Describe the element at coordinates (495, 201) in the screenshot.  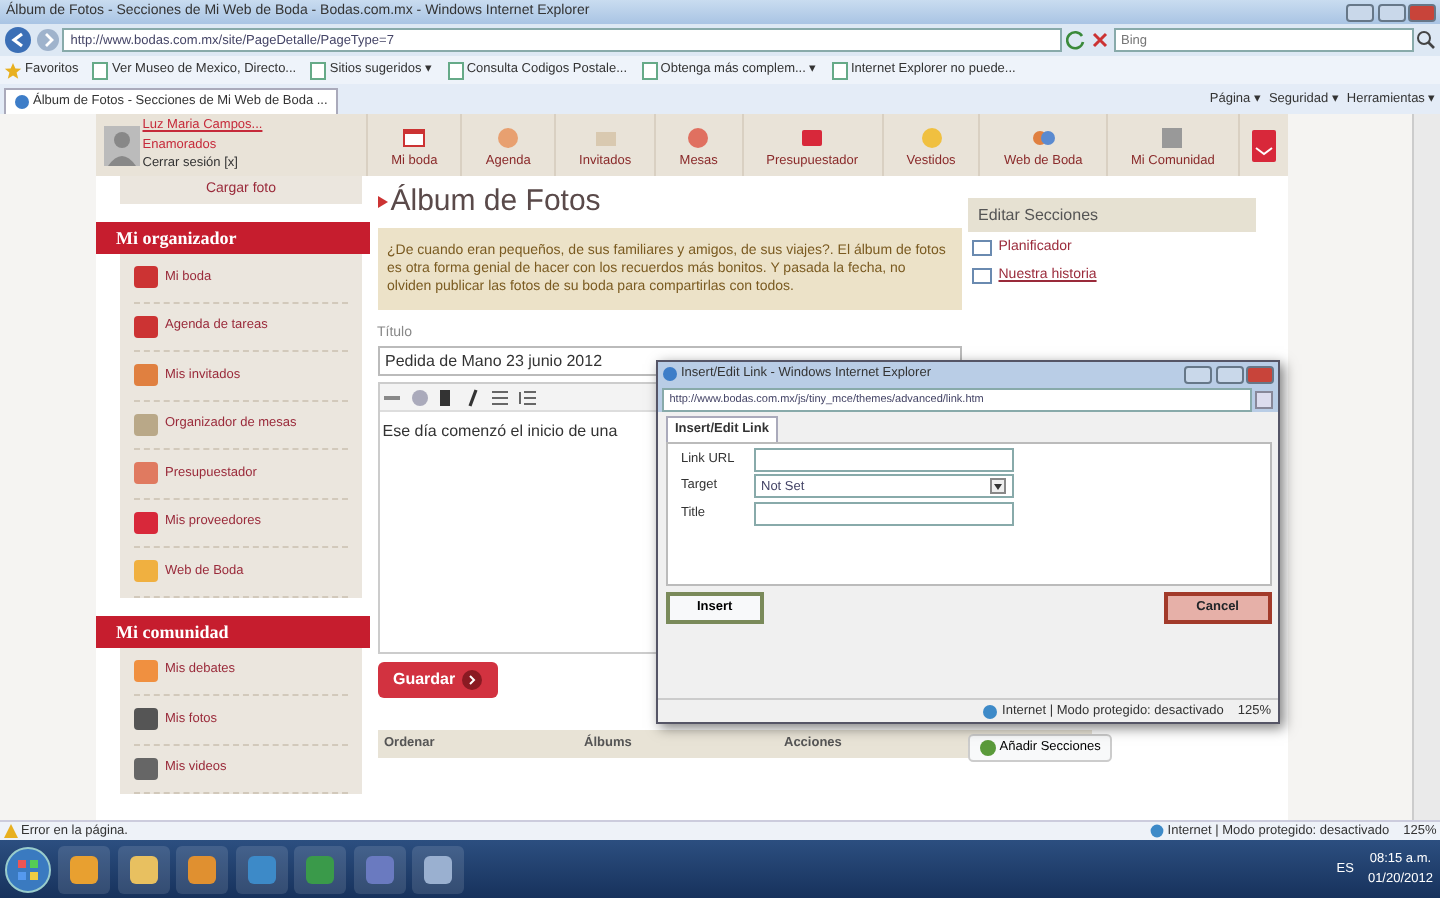
I see `page-heading: Álbum de Fotos` at that location.